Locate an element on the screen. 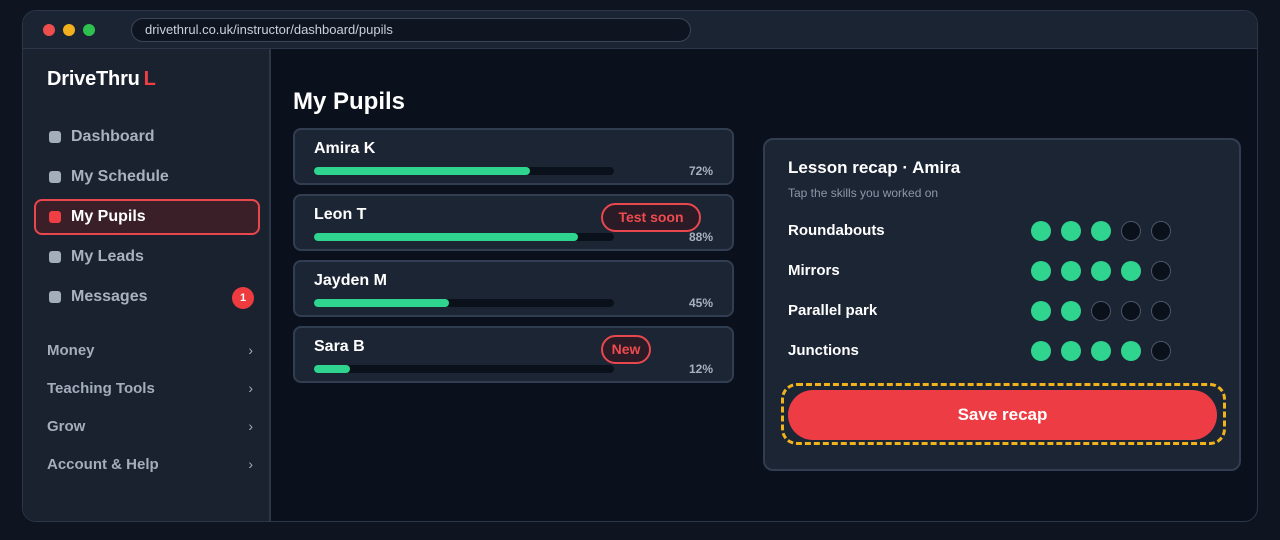  close-window-button is located at coordinates (49, 30).